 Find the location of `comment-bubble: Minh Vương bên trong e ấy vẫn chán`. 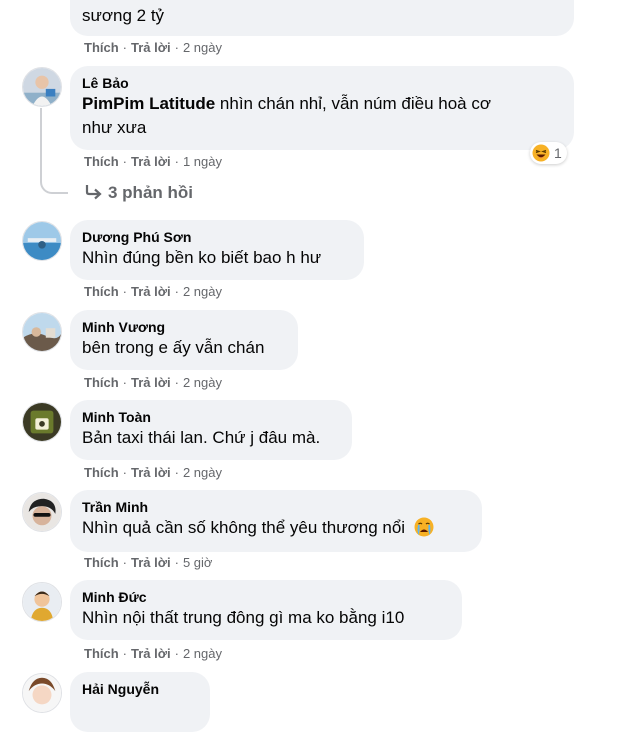

comment-bubble: Minh Vương bên trong e ấy vẫn chán is located at coordinates (184, 340).